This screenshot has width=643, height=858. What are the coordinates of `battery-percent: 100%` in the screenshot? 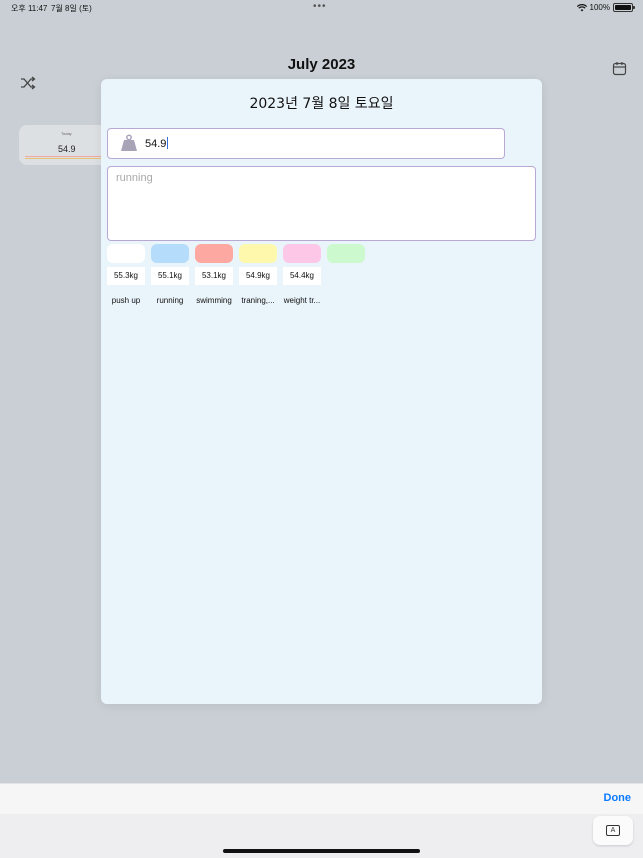 It's located at (599, 7).